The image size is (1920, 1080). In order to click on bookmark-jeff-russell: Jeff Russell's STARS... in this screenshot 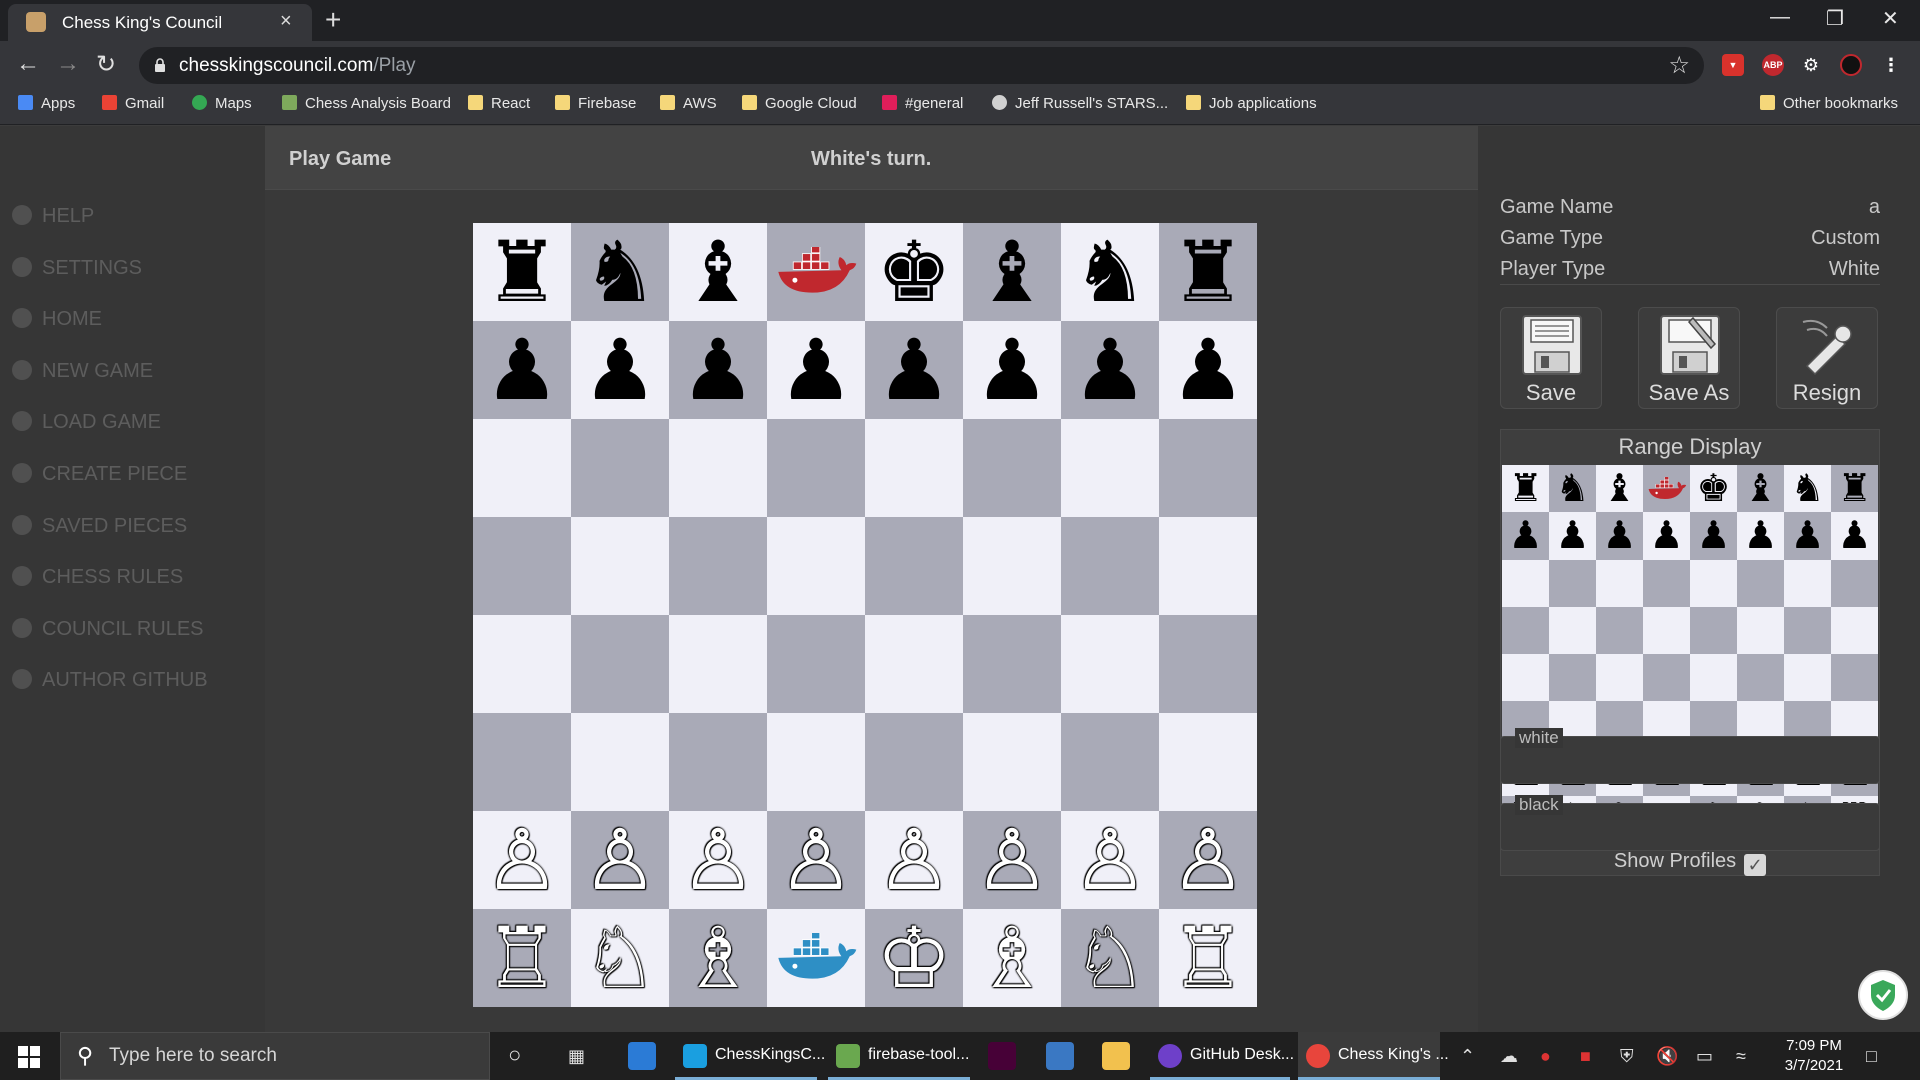, I will do `click(1080, 107)`.